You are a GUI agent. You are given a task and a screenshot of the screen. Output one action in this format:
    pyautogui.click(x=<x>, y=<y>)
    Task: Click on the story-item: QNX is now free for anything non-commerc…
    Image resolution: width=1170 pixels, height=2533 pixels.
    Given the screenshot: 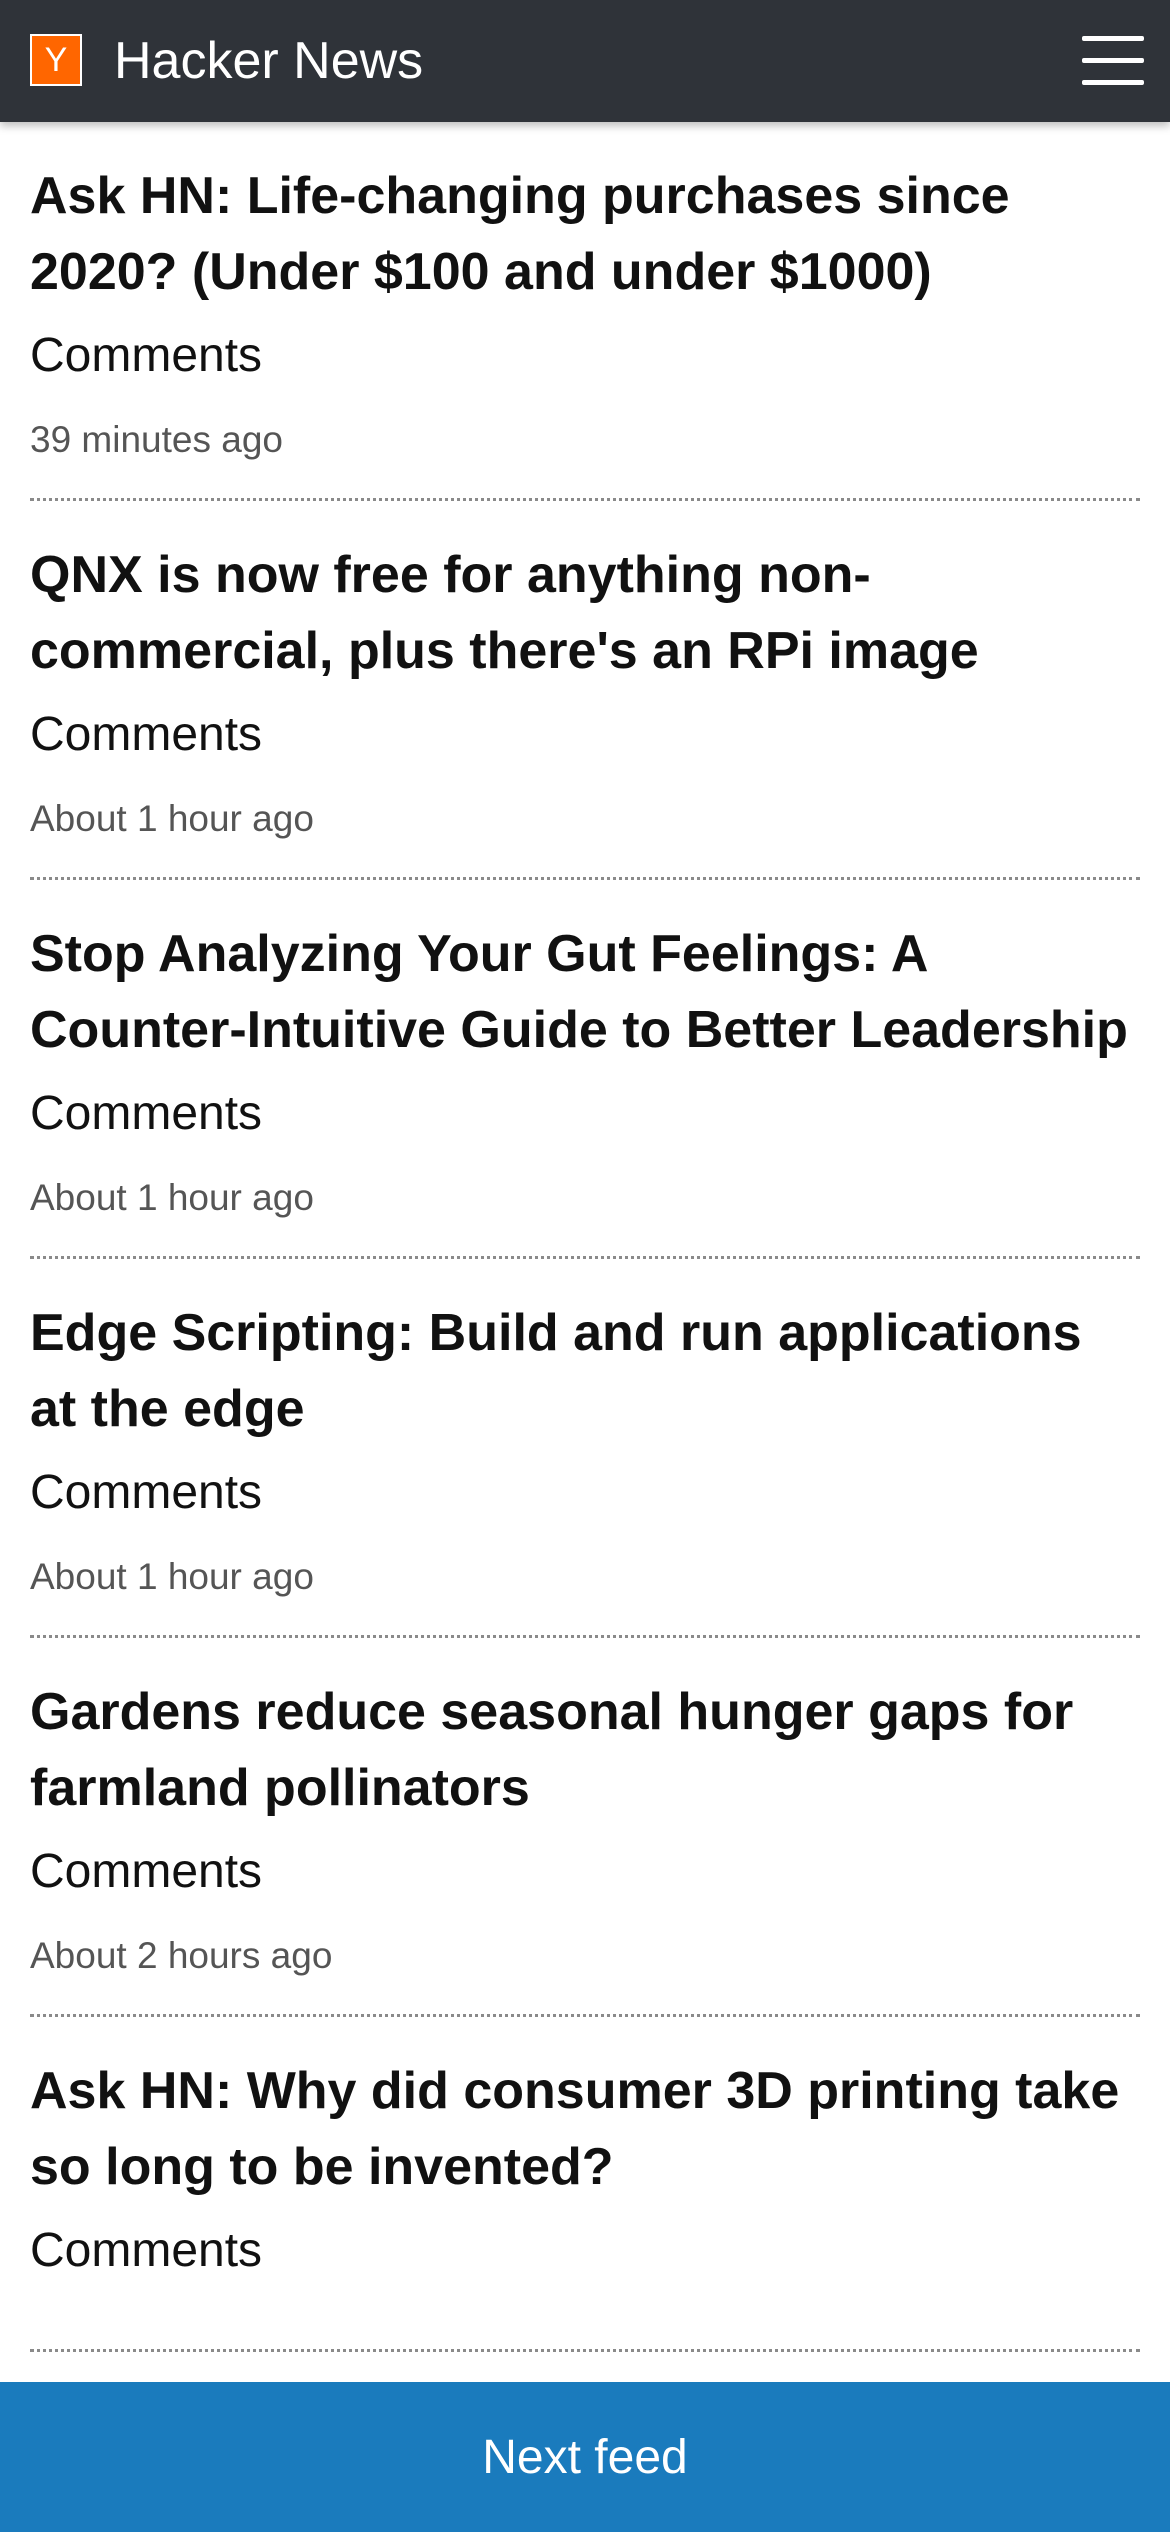 What is the action you would take?
    pyautogui.click(x=585, y=690)
    